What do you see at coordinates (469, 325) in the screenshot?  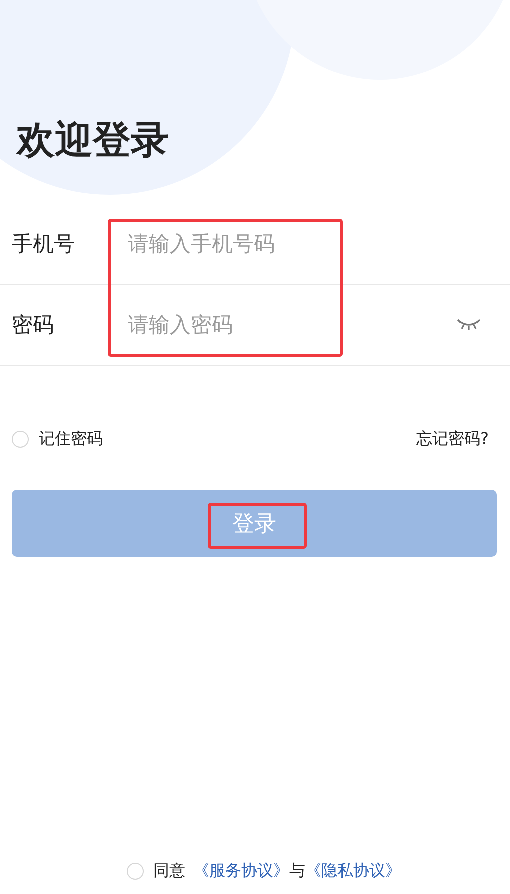 I see `closed-eye-icon` at bounding box center [469, 325].